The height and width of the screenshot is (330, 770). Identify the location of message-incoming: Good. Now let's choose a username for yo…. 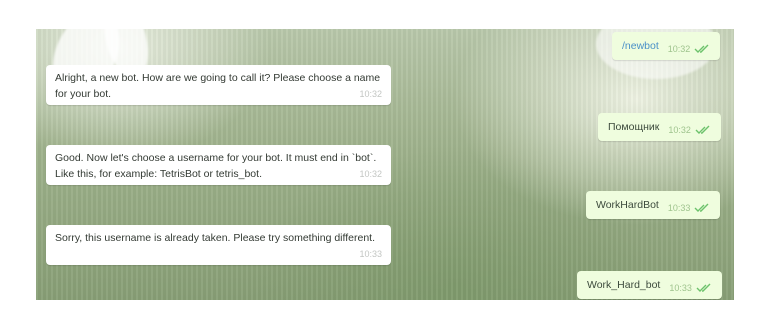
(218, 165).